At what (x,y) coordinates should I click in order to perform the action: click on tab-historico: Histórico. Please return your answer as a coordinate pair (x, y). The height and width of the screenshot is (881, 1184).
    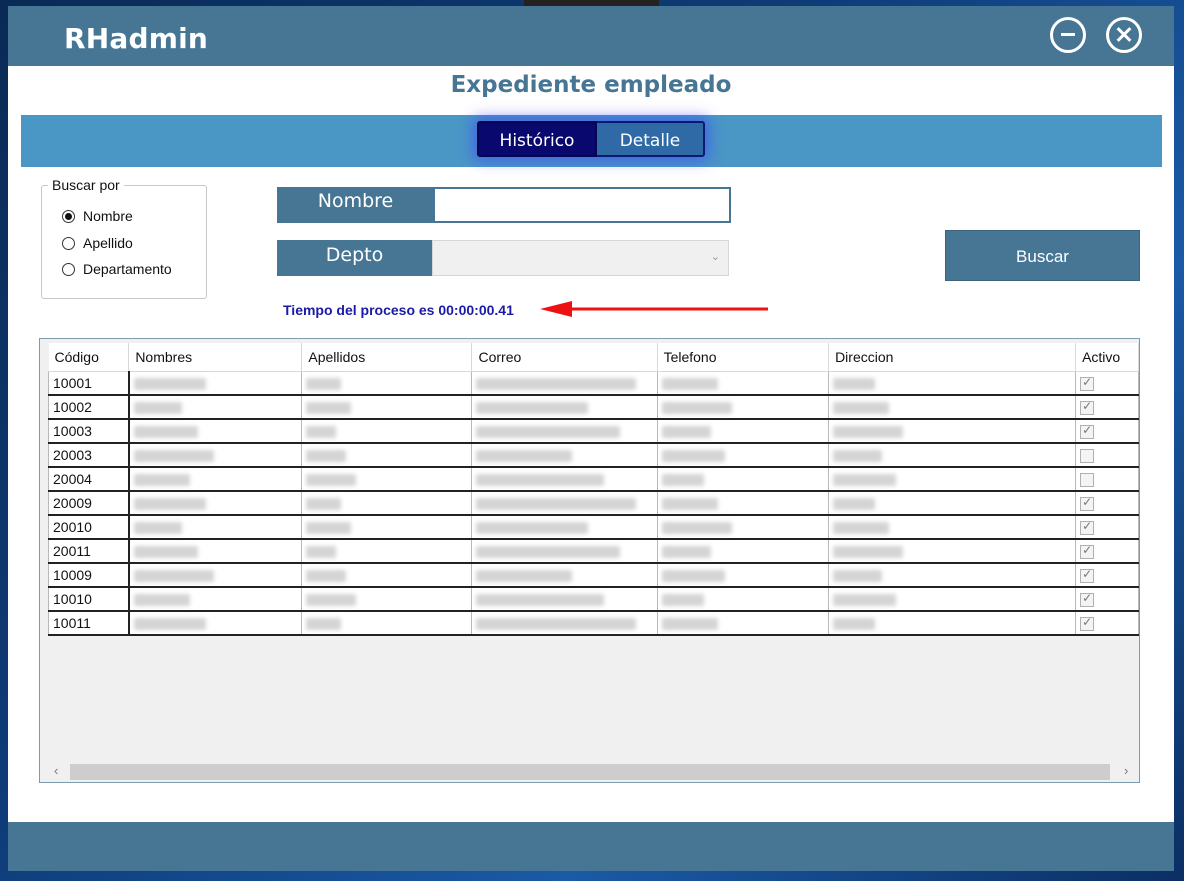
    Looking at the image, I should click on (537, 139).